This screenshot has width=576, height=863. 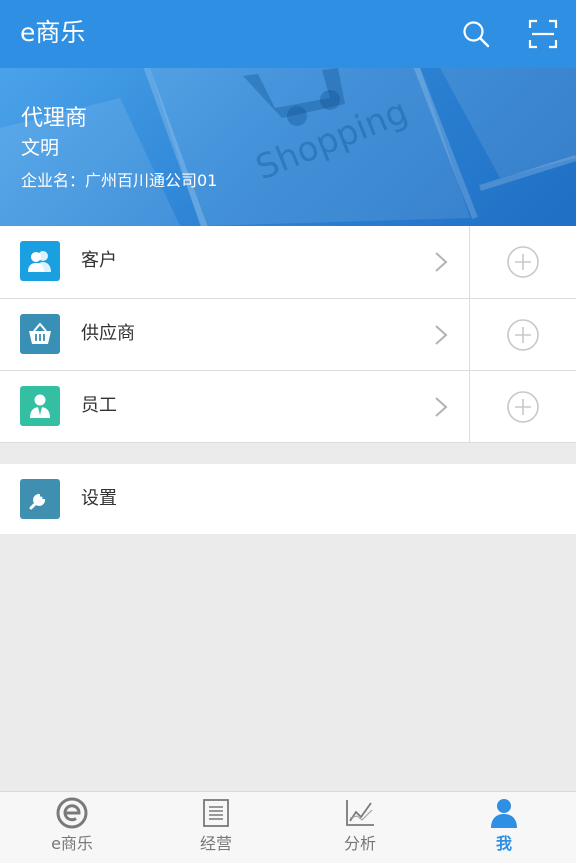 What do you see at coordinates (72, 813) in the screenshot?
I see `e-logo-icon` at bounding box center [72, 813].